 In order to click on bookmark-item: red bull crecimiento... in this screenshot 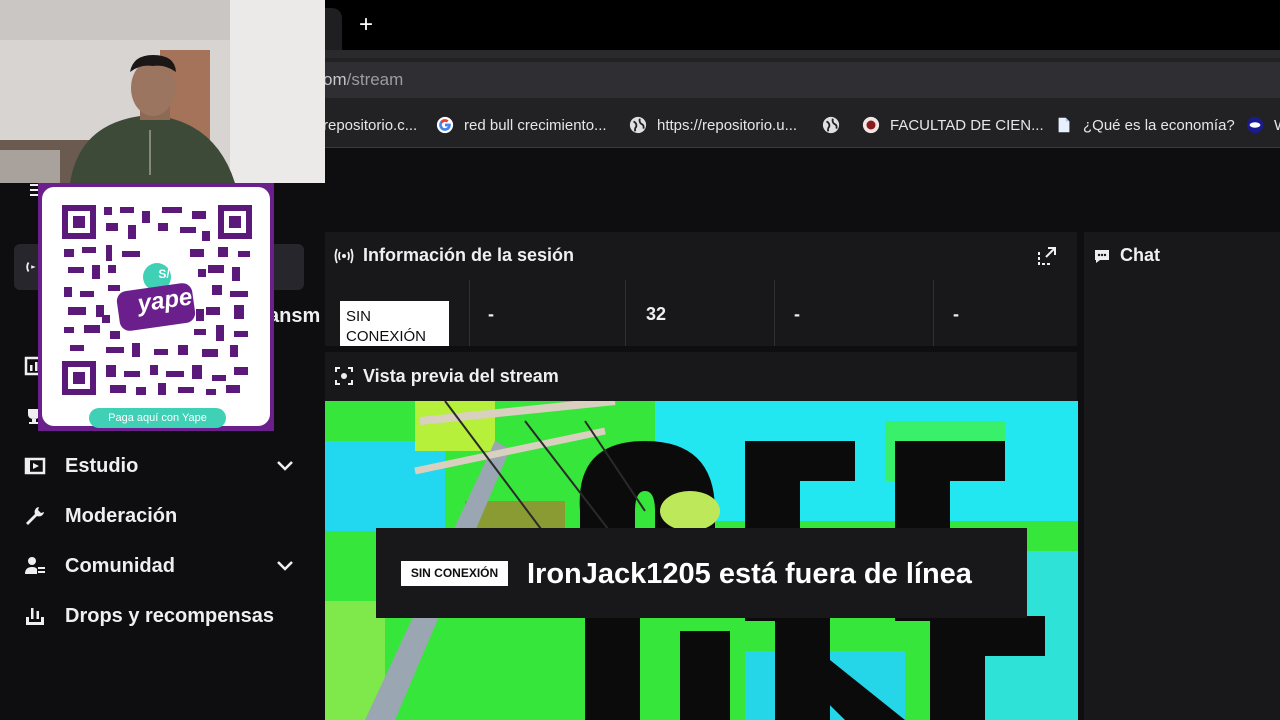, I will do `click(521, 125)`.